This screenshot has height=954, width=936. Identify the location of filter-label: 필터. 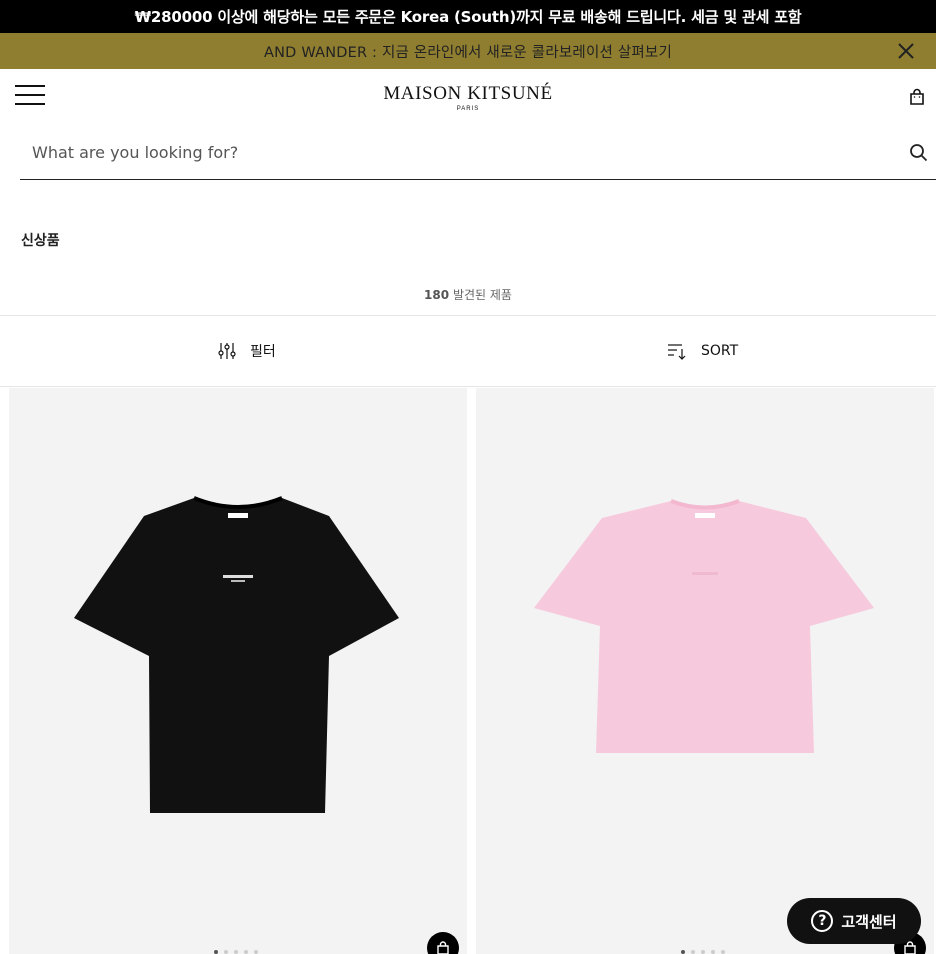
(263, 352).